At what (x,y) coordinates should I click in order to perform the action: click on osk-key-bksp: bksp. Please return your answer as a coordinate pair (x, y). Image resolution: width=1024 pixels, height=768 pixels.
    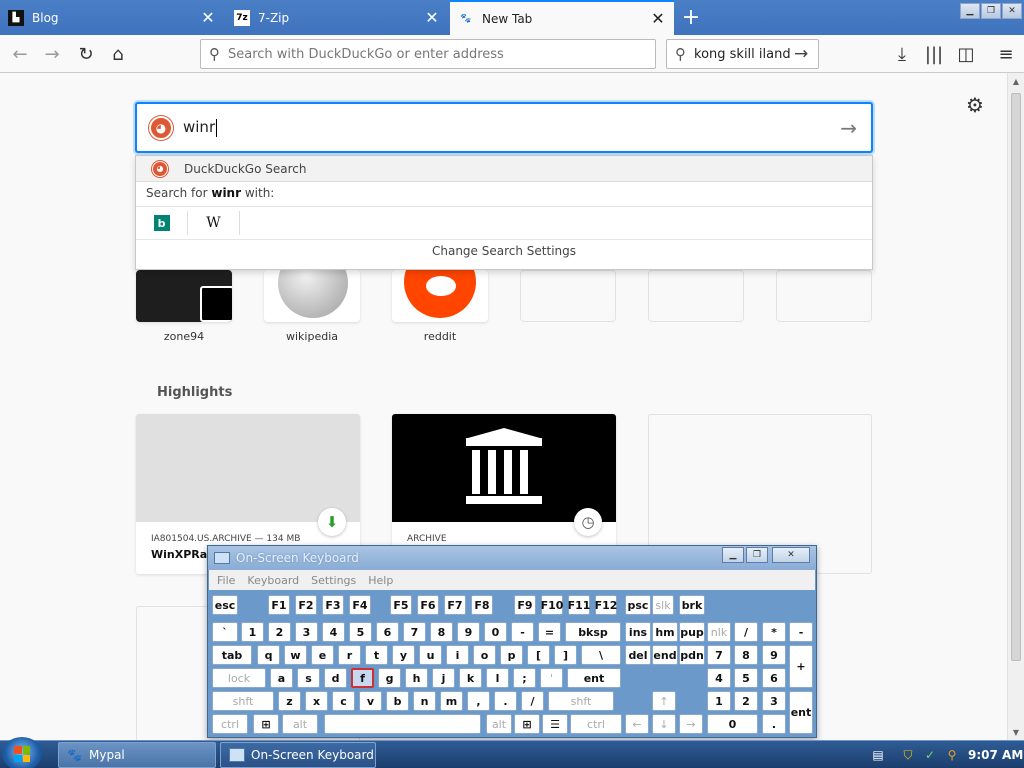
    Looking at the image, I should click on (593, 632).